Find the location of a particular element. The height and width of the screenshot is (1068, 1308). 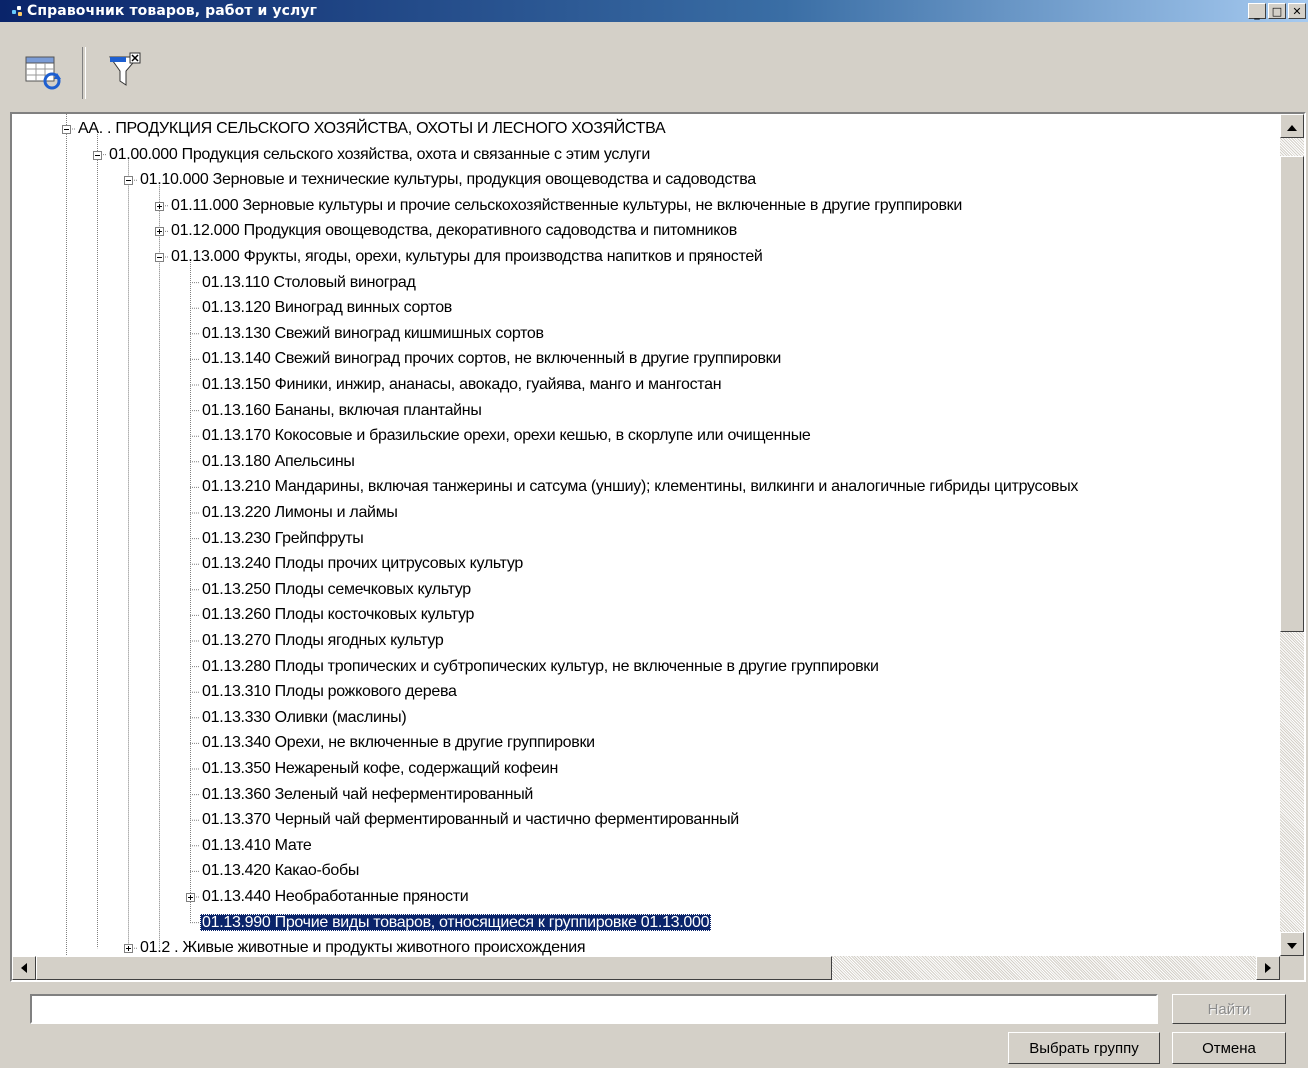

tree-item: 01.13.420 Какао-бобы is located at coordinates (280, 871).